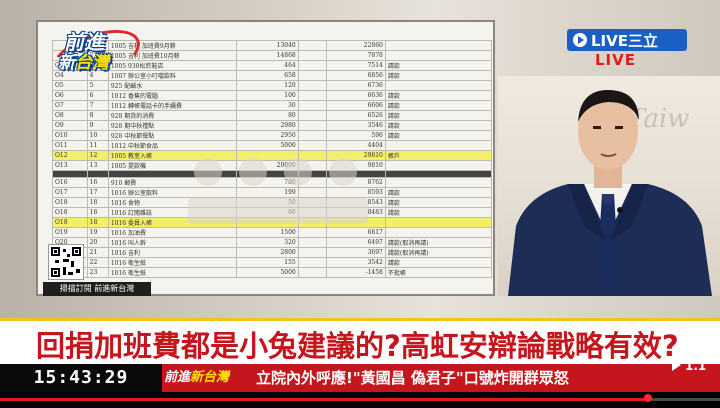 Image resolution: width=720 pixels, height=408 pixels. I want to click on program-logo: 前進 新台灣, so click(96, 56).